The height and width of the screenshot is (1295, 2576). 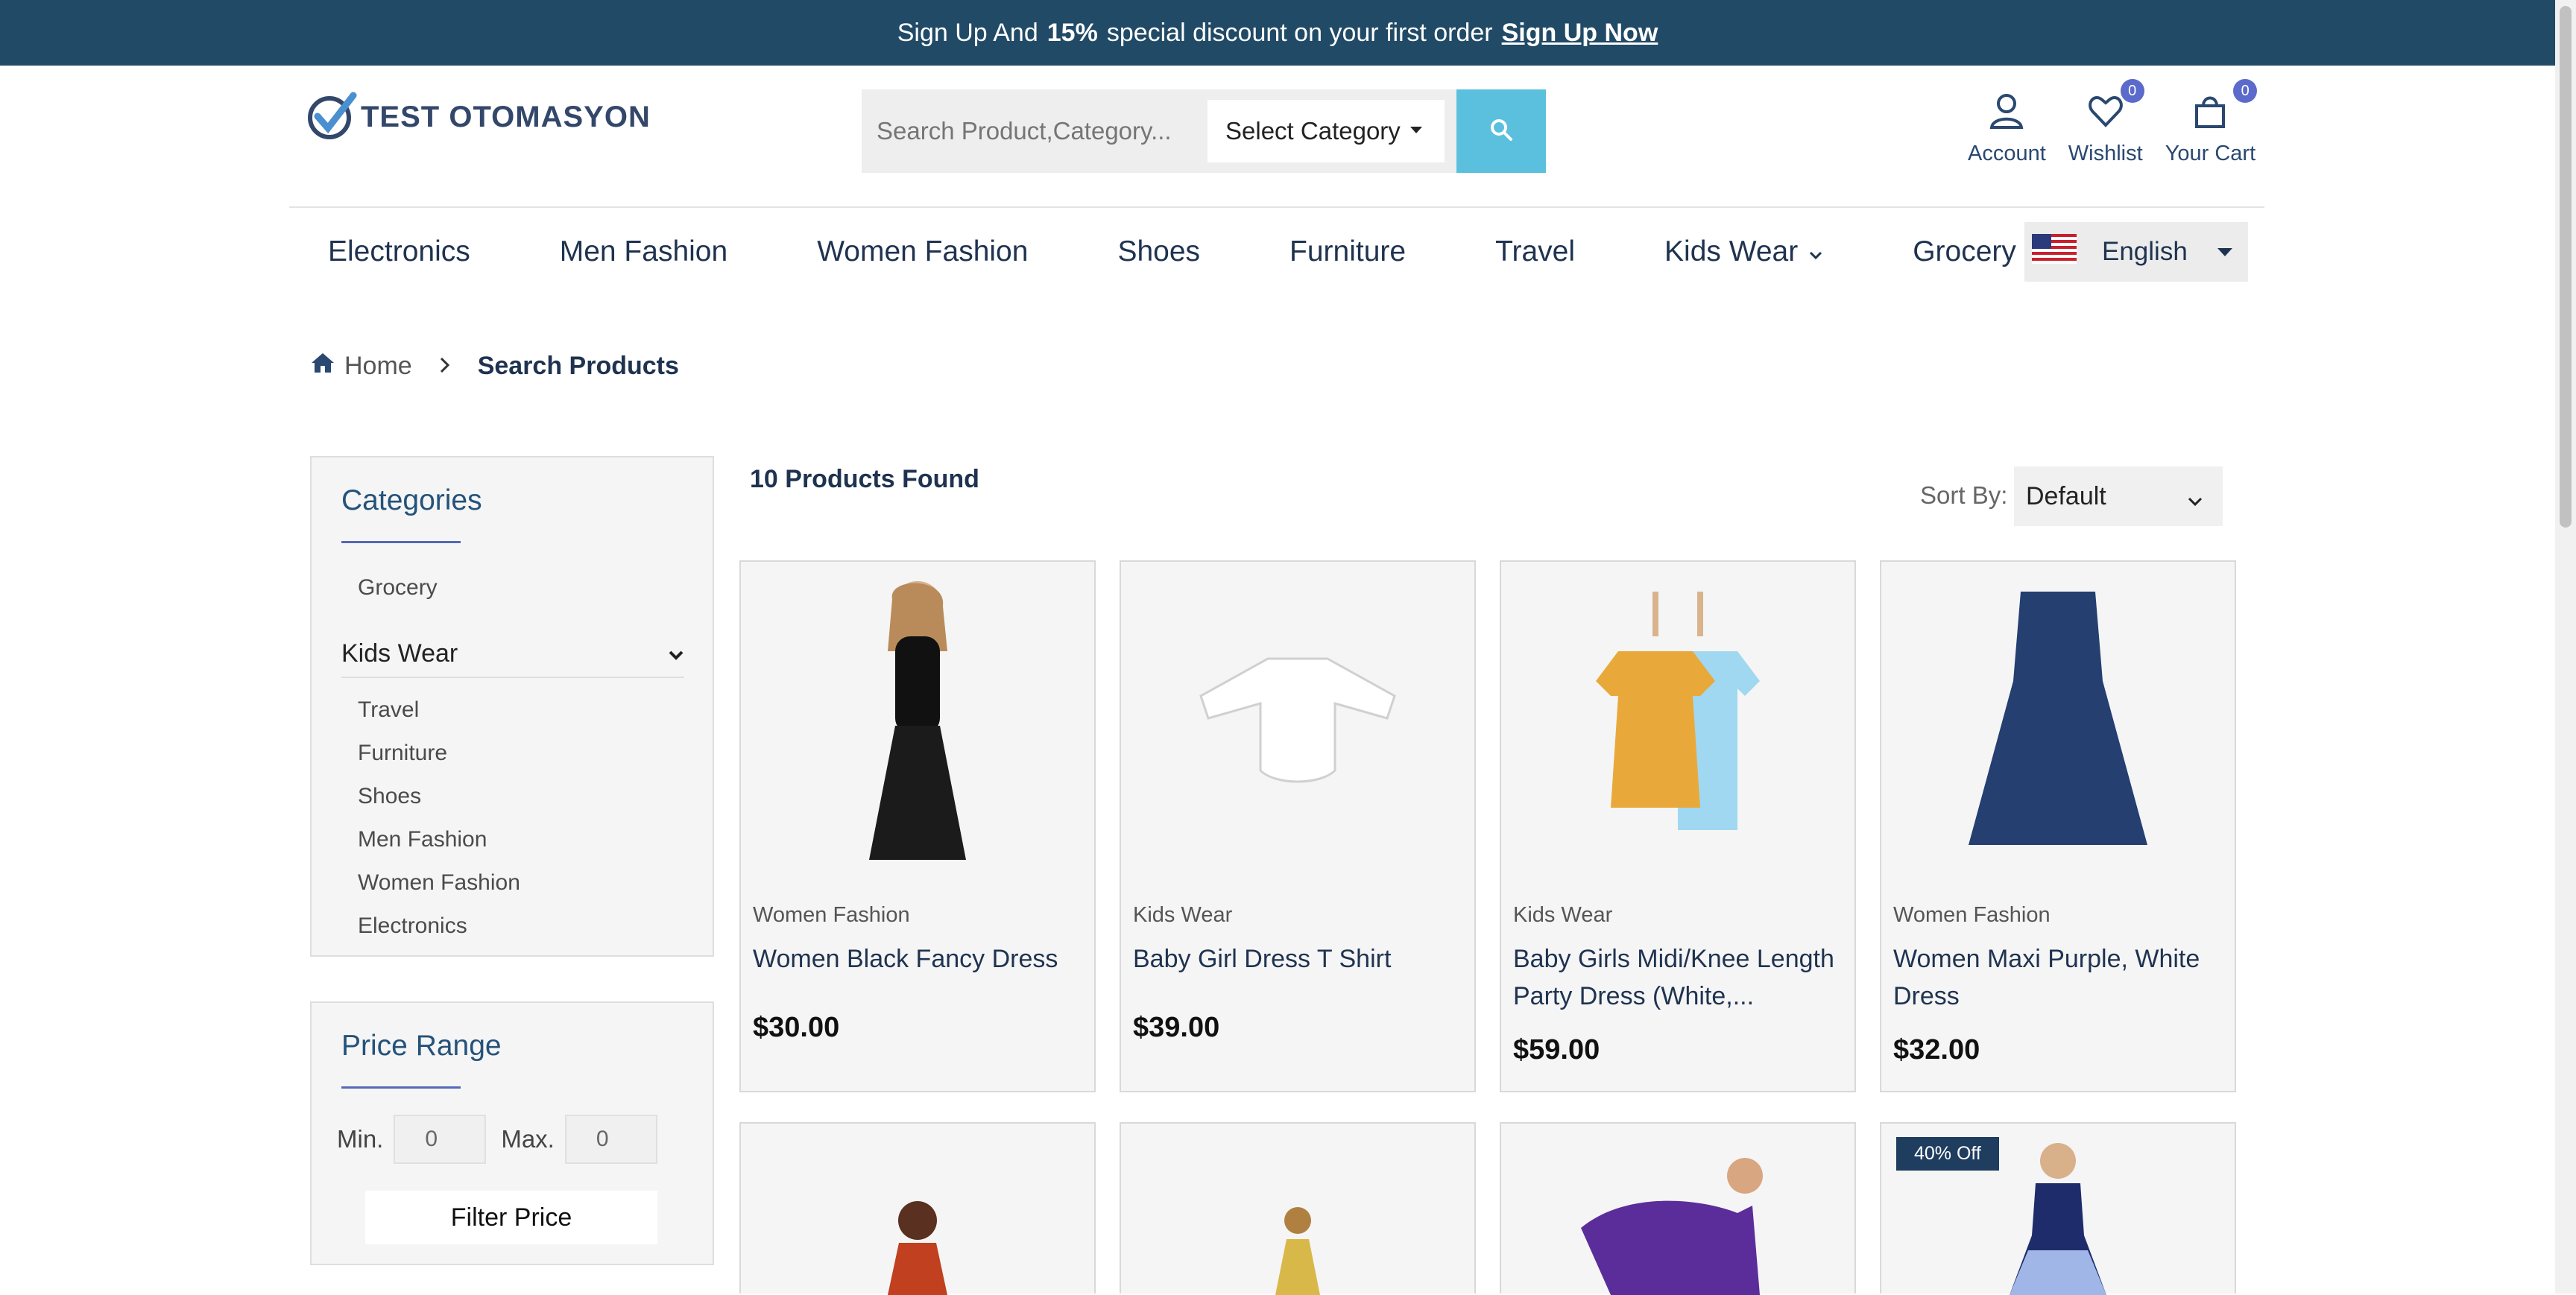 I want to click on category-select: Select Category, so click(x=1326, y=131).